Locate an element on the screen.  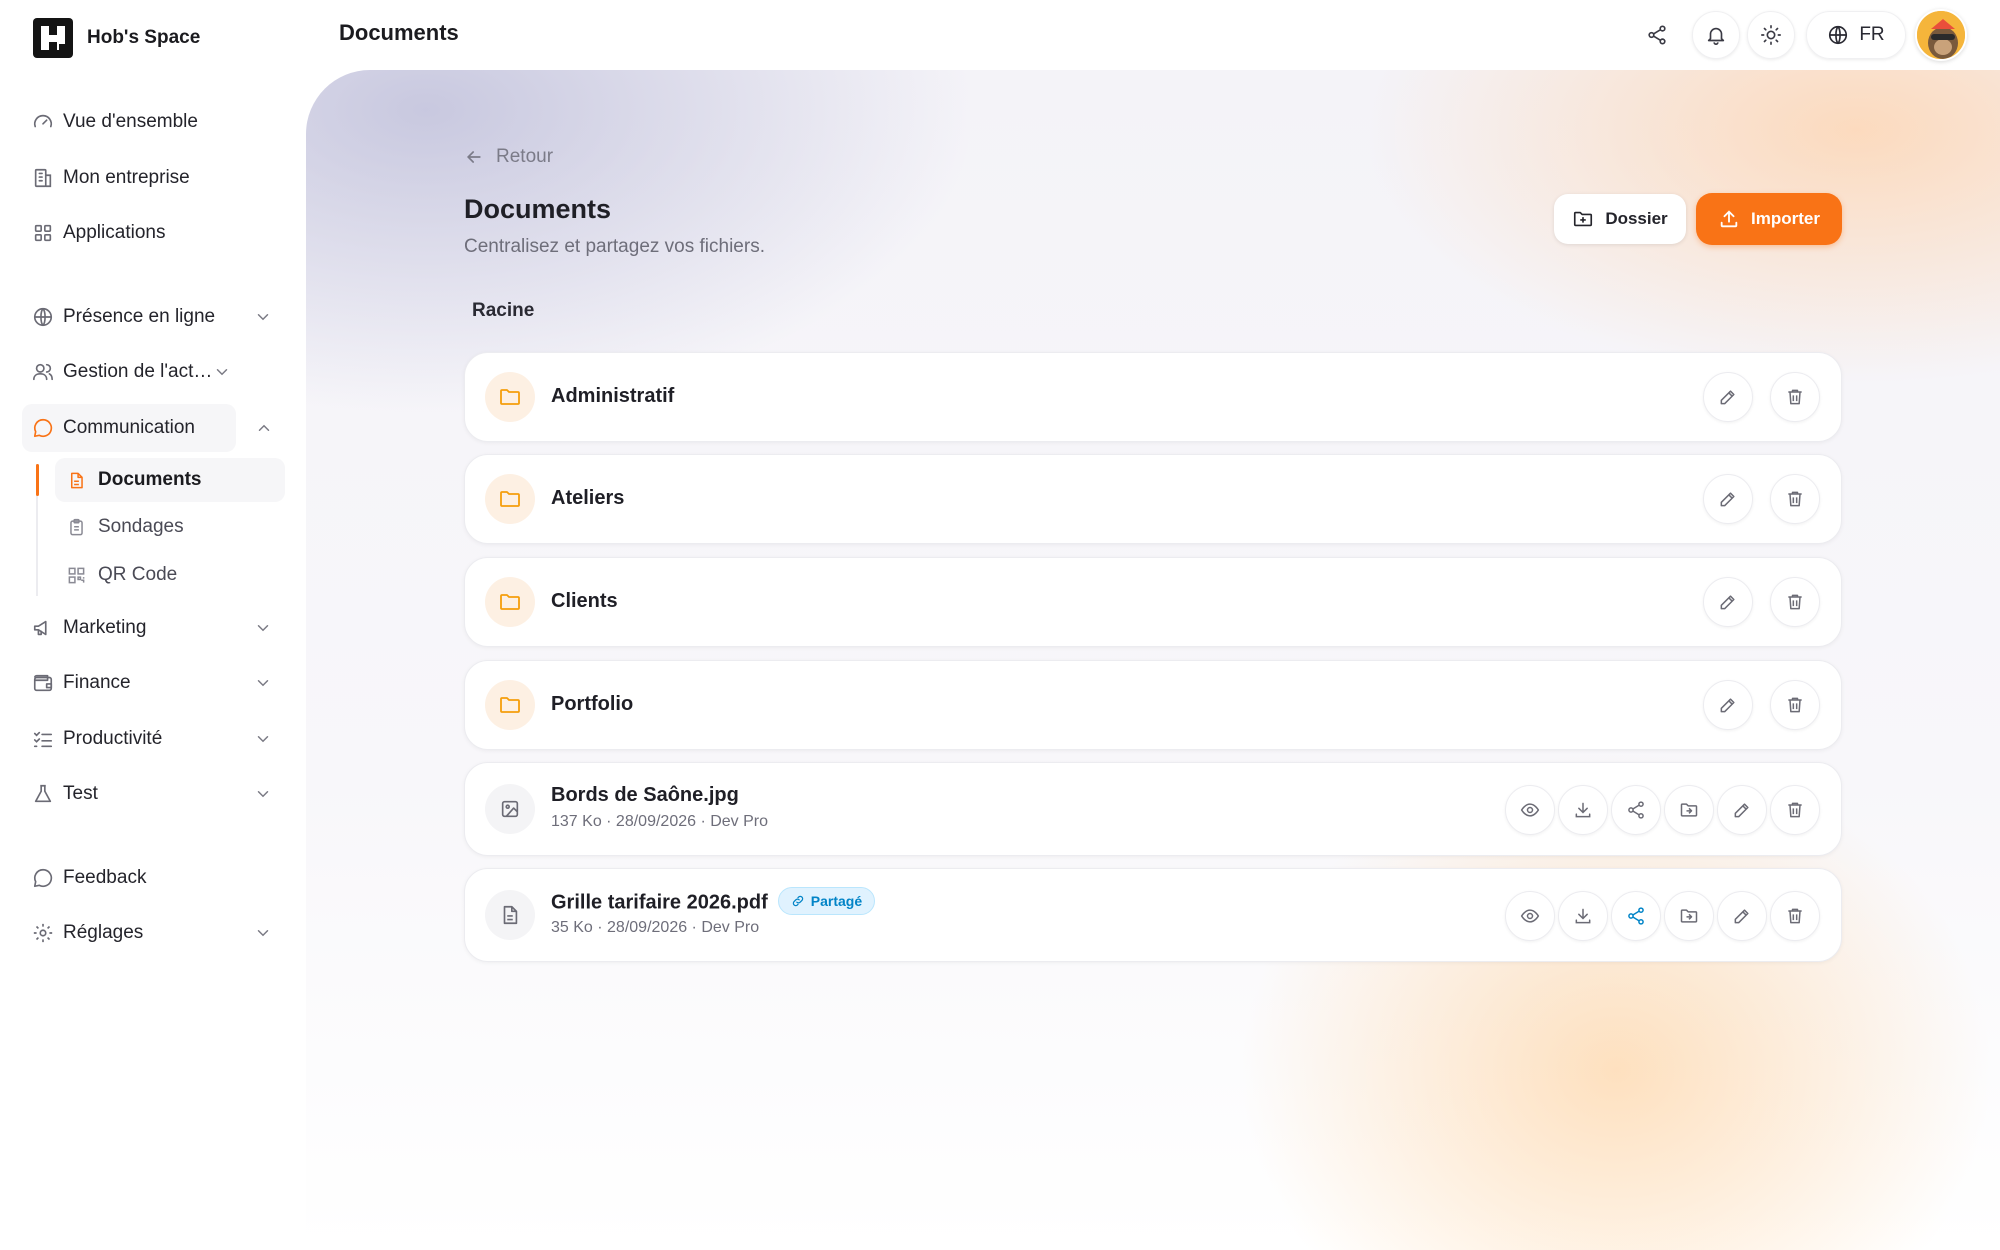
document-icon is located at coordinates (76, 480).